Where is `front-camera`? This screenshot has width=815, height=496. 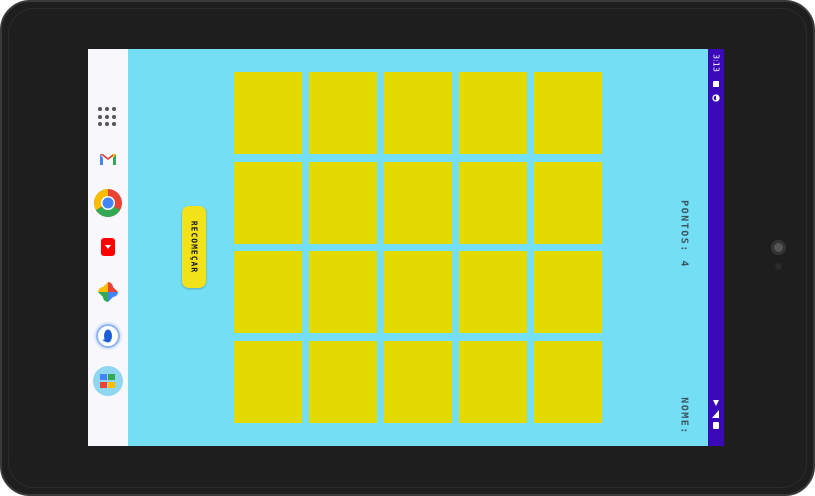 front-camera is located at coordinates (778, 247).